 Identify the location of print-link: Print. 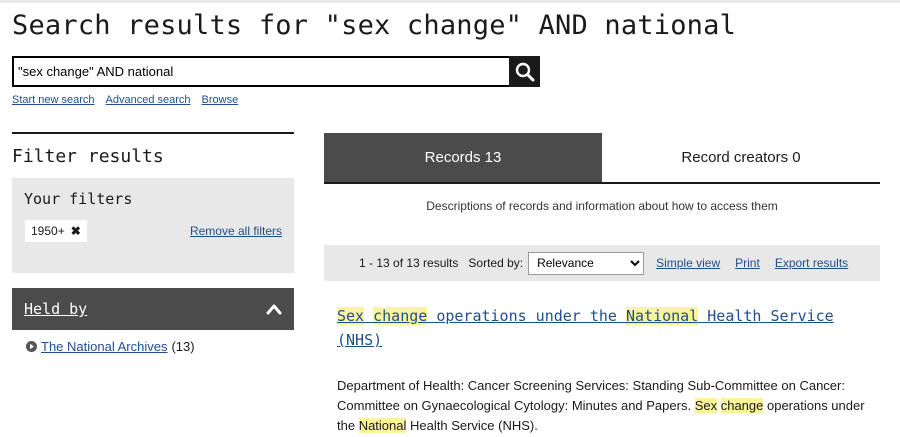
(747, 263).